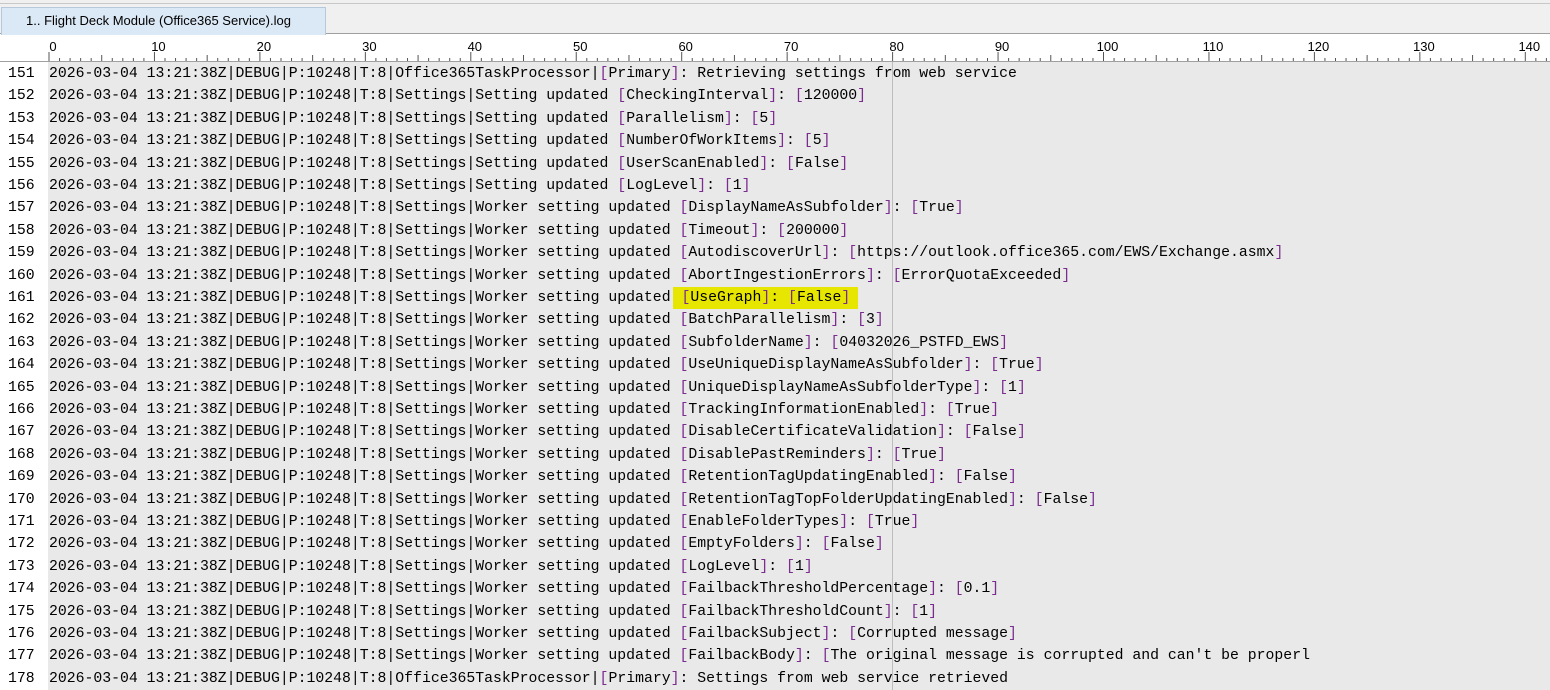 The height and width of the screenshot is (690, 1550). I want to click on setting-key: [LogLevel], so click(662, 186).